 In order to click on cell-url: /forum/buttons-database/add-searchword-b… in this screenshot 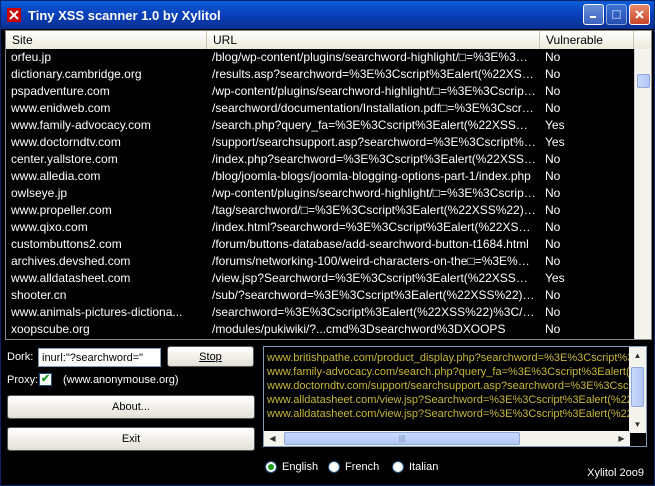, I will do `click(370, 244)`.